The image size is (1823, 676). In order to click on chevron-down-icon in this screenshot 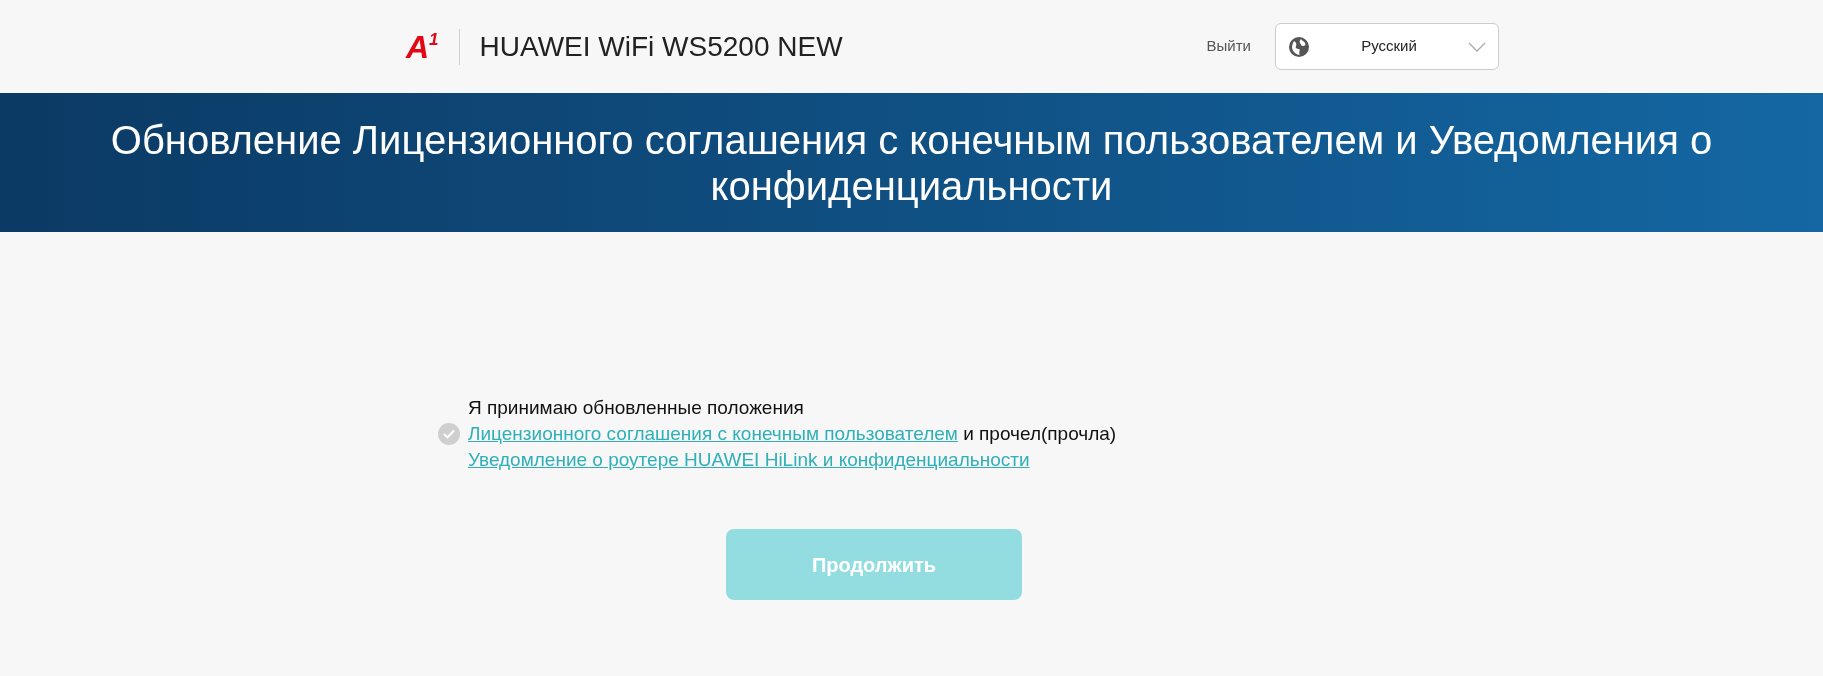, I will do `click(1477, 46)`.